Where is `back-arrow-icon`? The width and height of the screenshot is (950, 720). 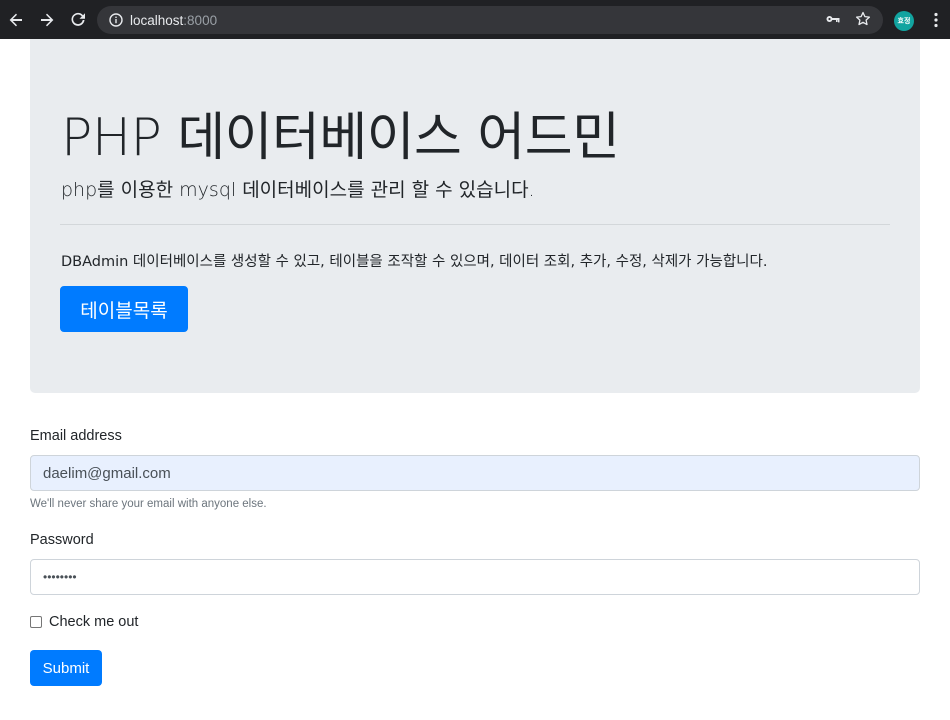 back-arrow-icon is located at coordinates (16, 20).